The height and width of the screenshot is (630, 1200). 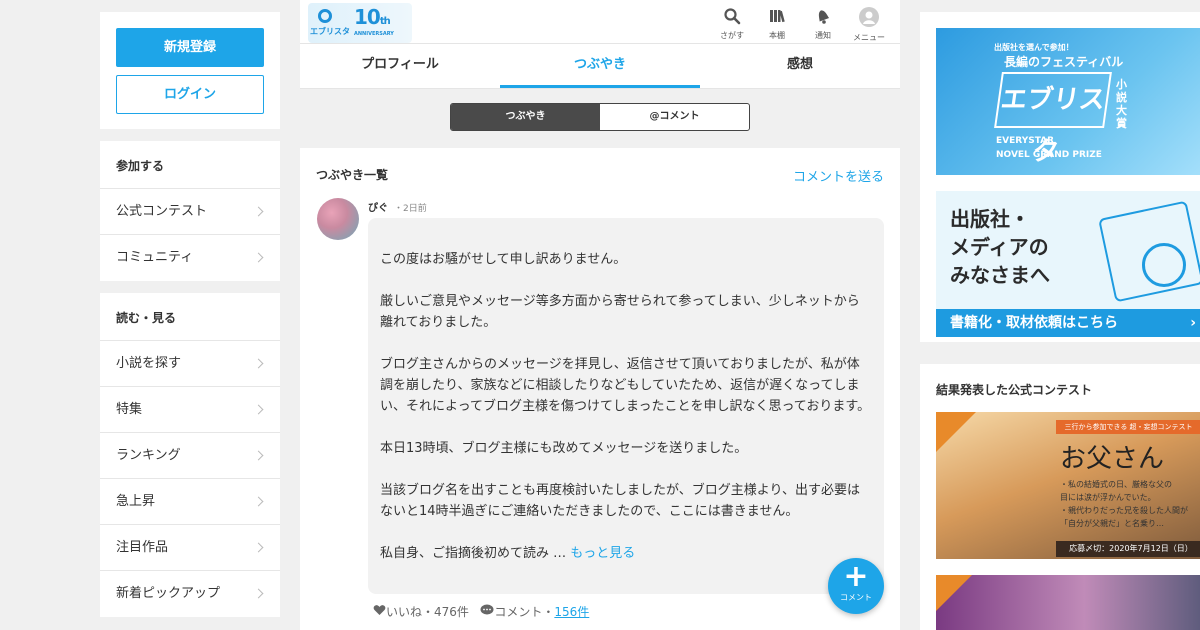 I want to click on tweet-list-heading: つぶやき一覧, so click(x=352, y=175).